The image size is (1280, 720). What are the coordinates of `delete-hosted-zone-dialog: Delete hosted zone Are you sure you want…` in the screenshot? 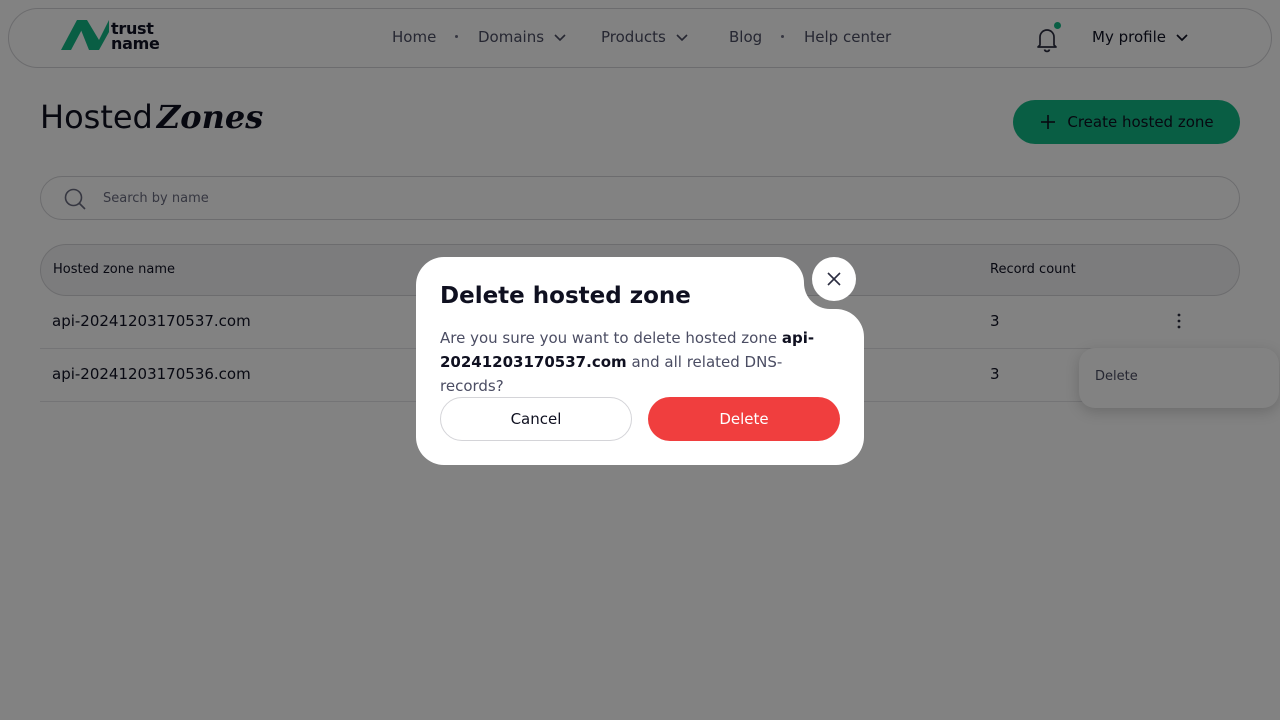 It's located at (640, 361).